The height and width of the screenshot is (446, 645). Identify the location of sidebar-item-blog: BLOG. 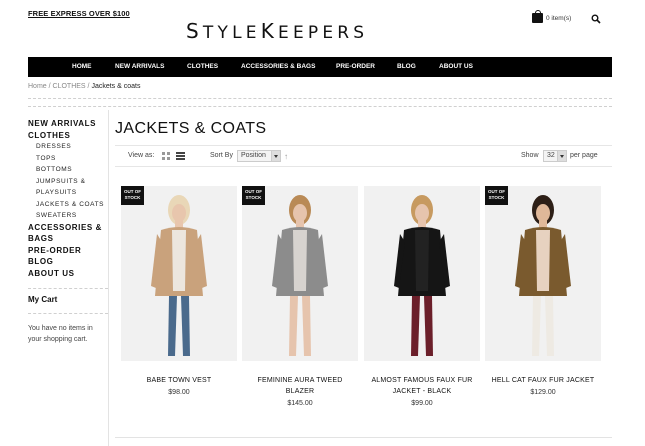
(68, 262).